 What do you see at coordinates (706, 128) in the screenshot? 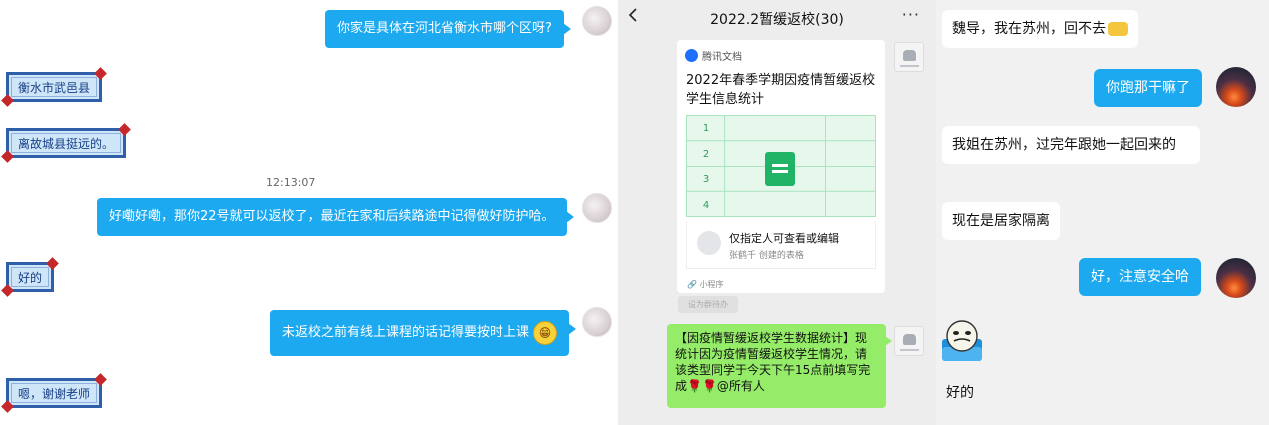
I see `row-number: 1` at bounding box center [706, 128].